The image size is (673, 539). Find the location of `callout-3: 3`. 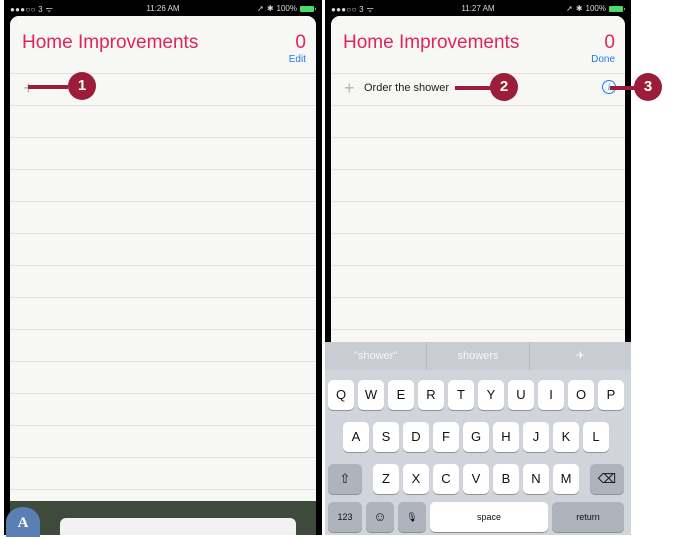

callout-3: 3 is located at coordinates (648, 87).